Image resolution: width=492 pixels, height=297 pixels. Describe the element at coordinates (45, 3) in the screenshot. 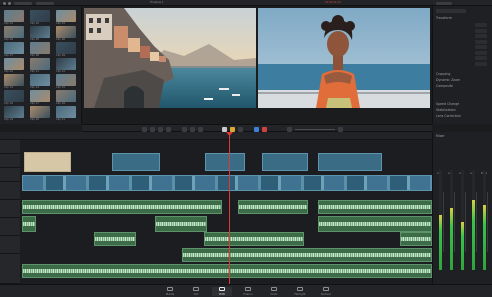

I see `effects-toggle-button` at that location.